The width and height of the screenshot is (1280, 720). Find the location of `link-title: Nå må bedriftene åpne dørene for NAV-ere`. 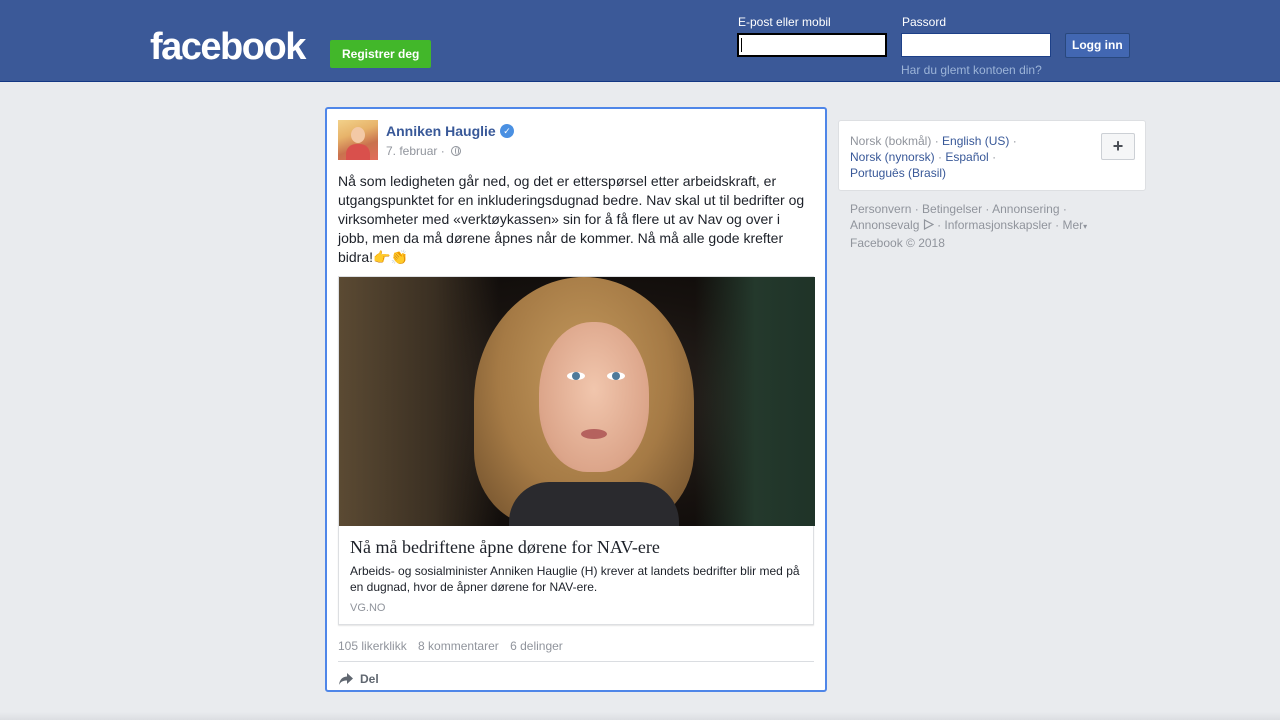

link-title: Nå må bedriftene åpne dørene for NAV-ere is located at coordinates (505, 547).